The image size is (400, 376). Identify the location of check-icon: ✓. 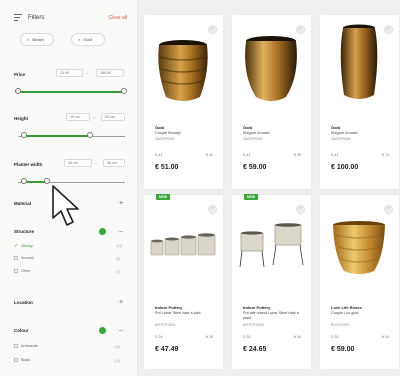
(16, 246).